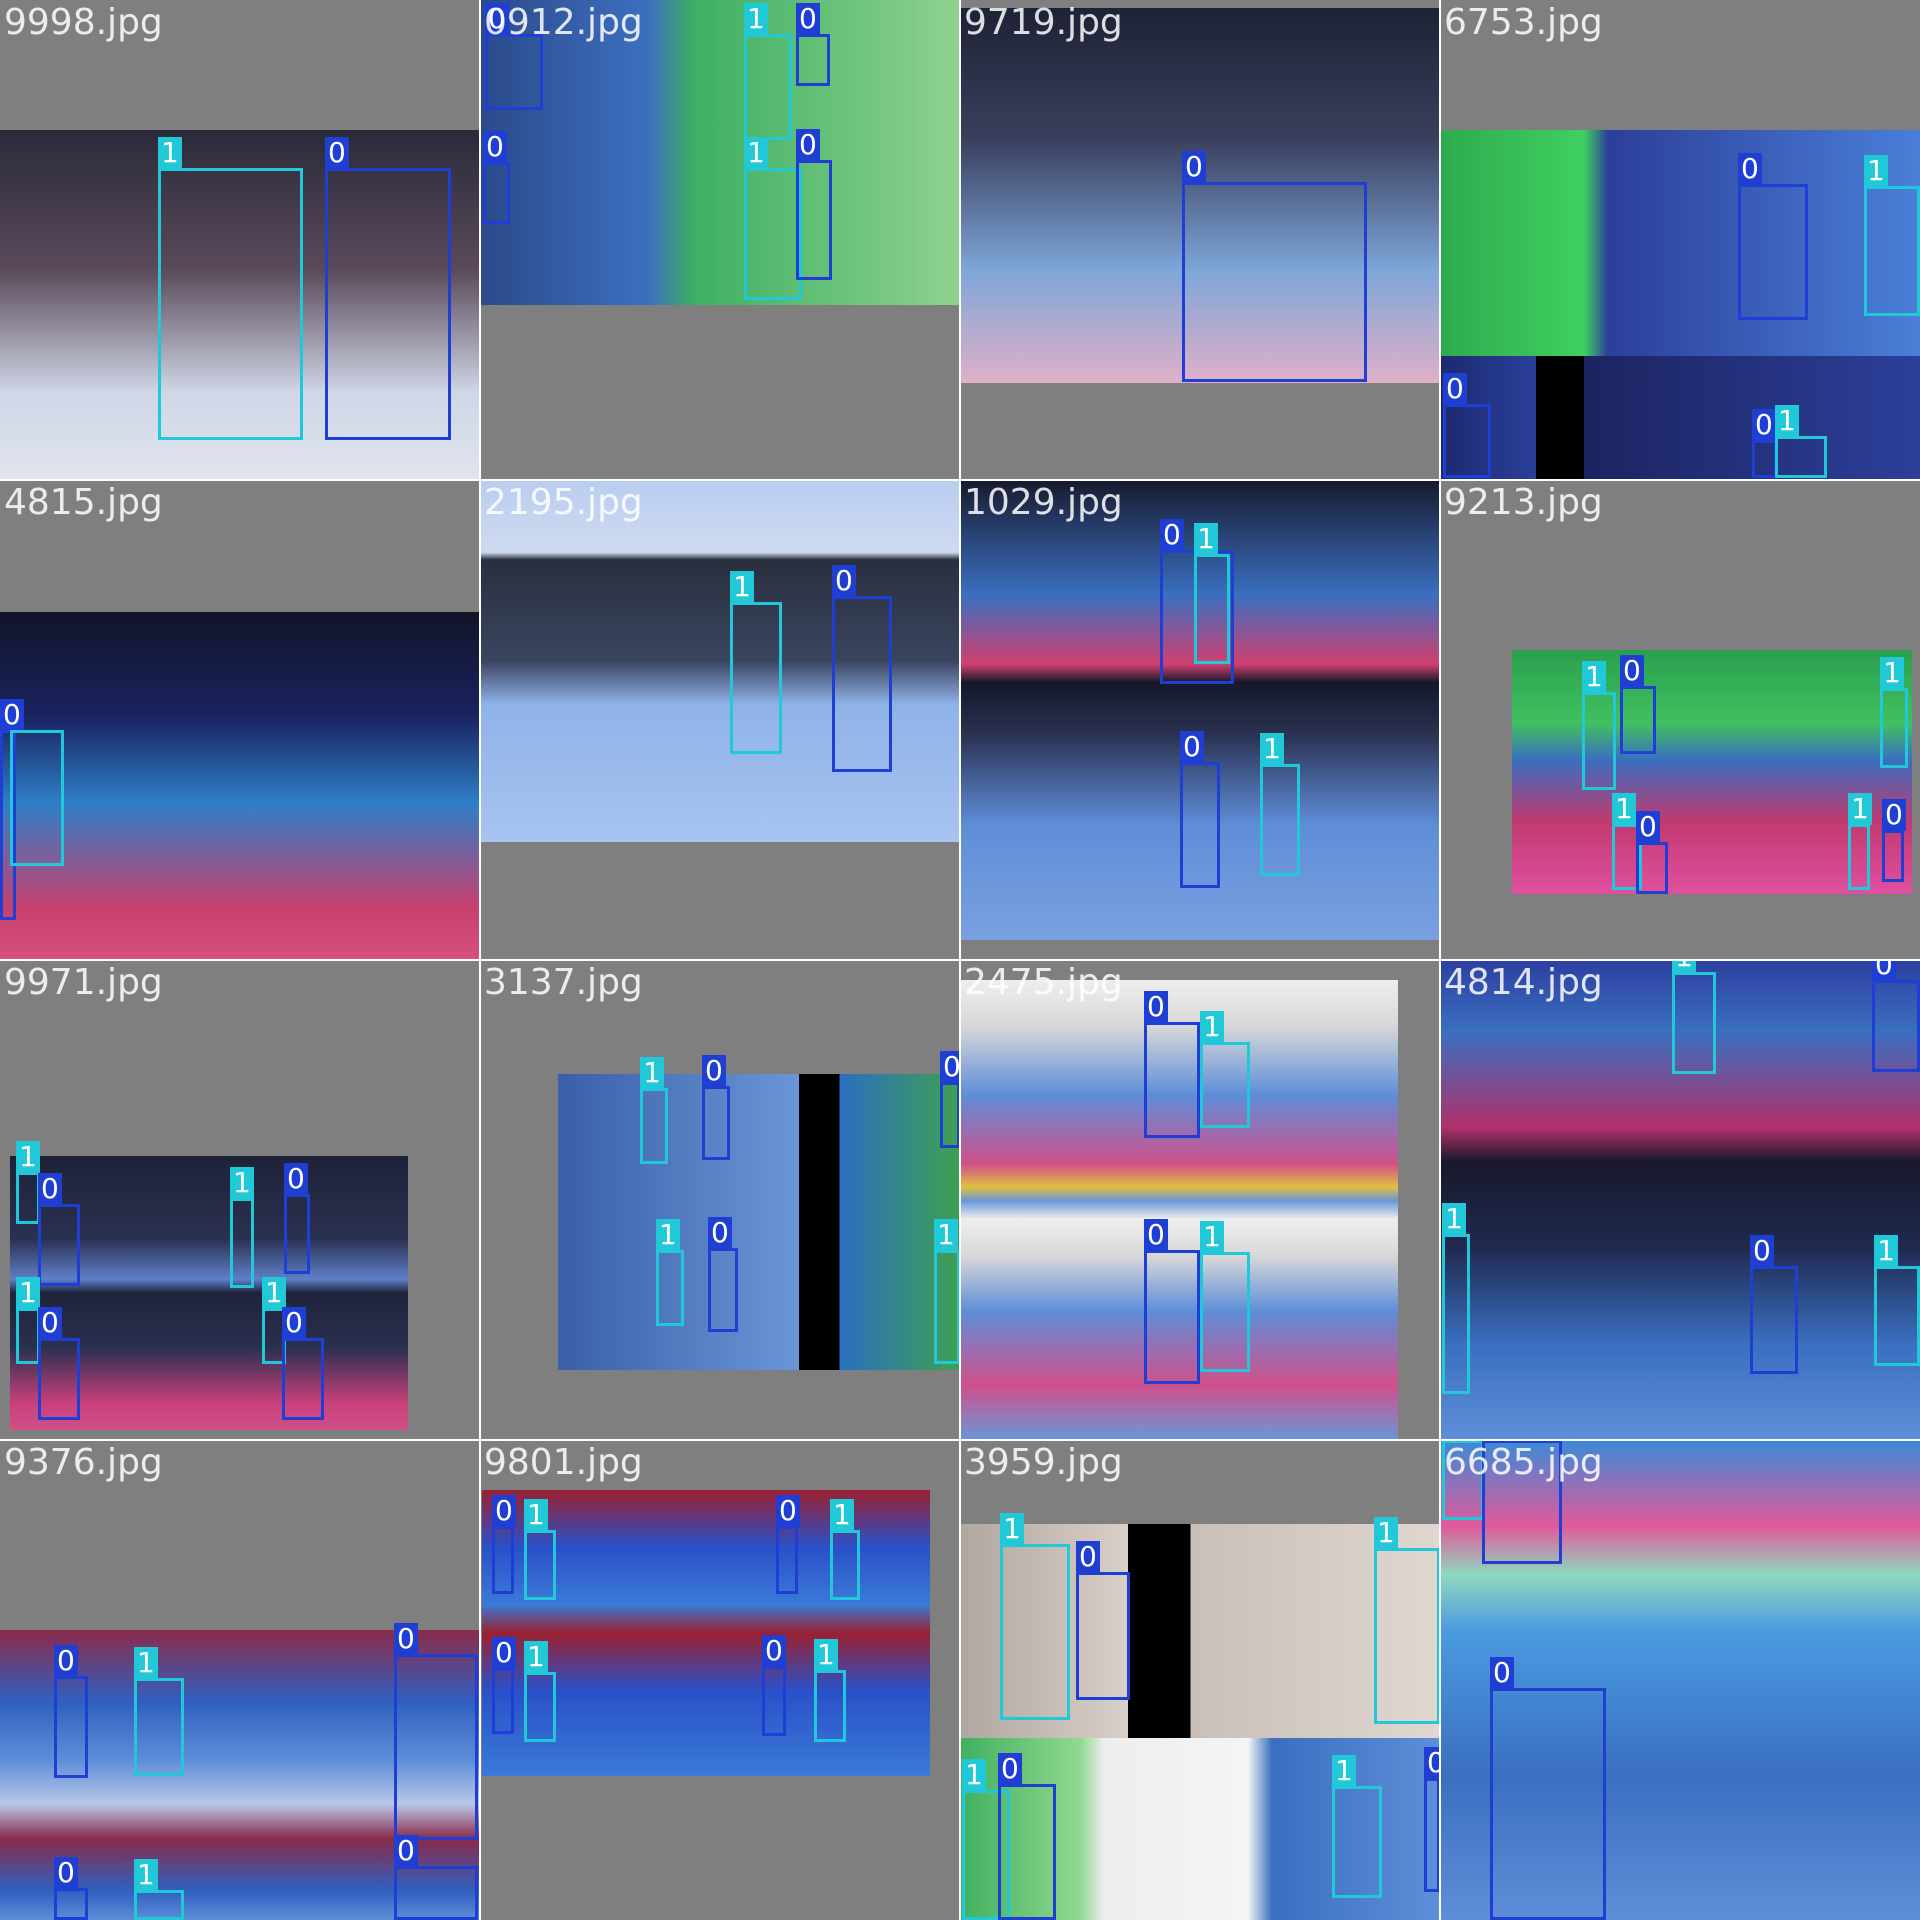 The height and width of the screenshot is (1920, 1920). Describe the element at coordinates (720, 240) in the screenshot. I see `tile-0912: 0 1 0 0 1 0 0912.jpg` at that location.